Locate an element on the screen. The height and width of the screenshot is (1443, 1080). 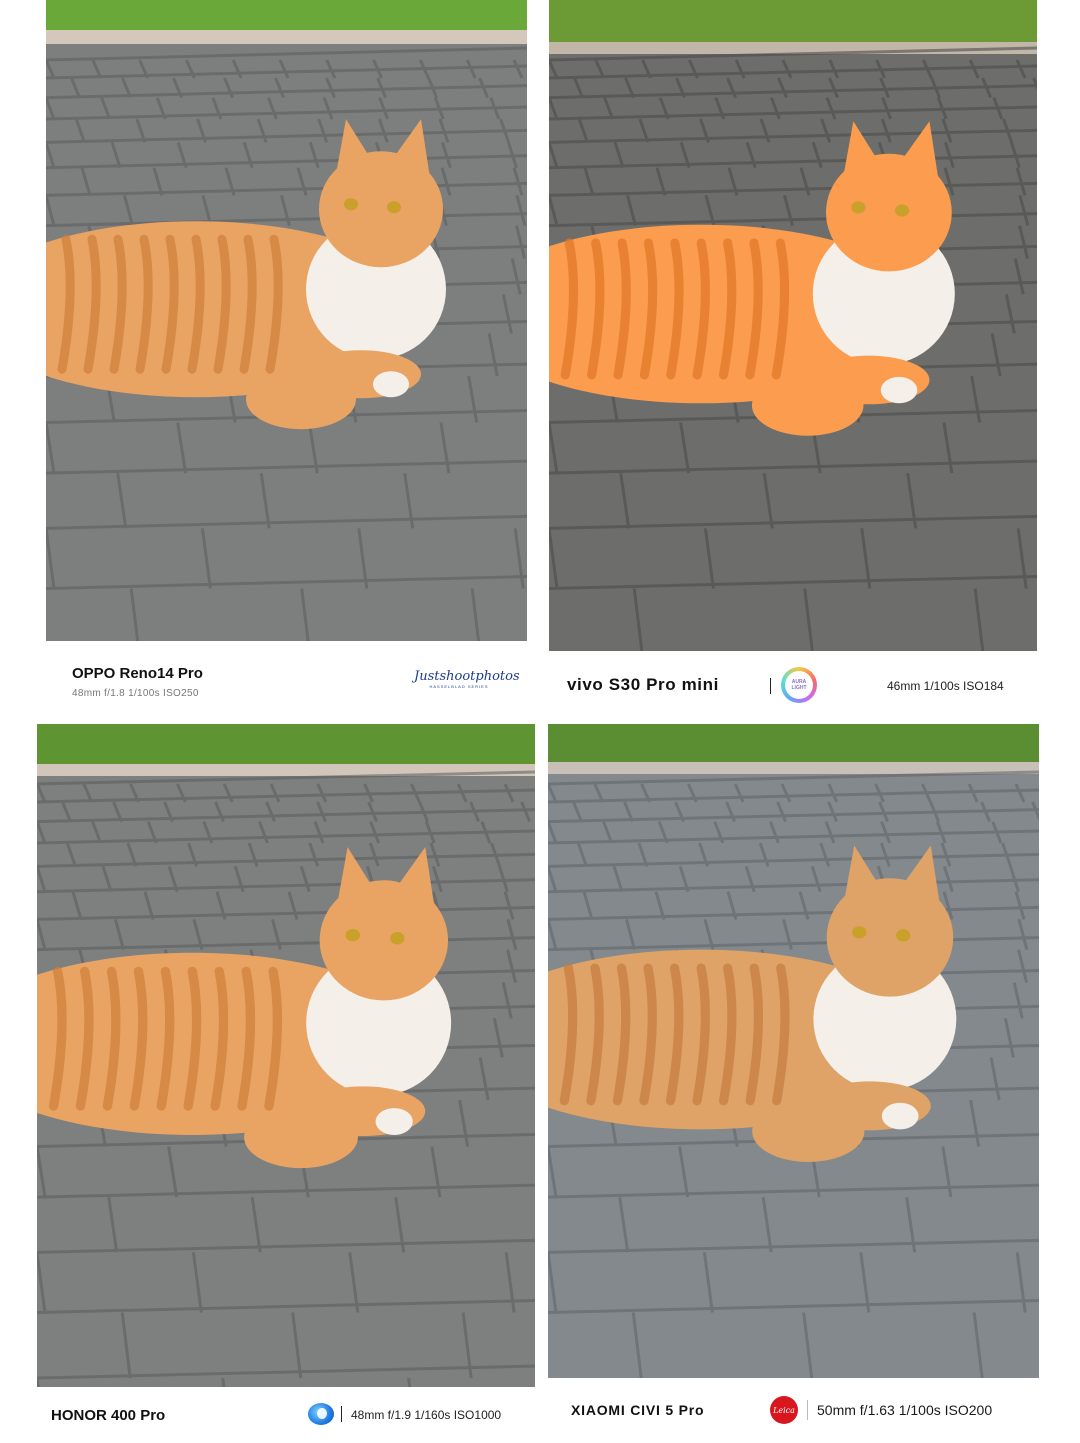
honor-camera-icon is located at coordinates (321, 1414).